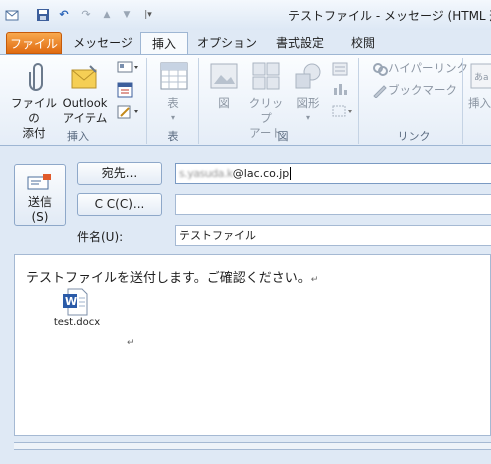  What do you see at coordinates (422, 90) in the screenshot?
I see `bookmark-button: ブックマーク` at bounding box center [422, 90].